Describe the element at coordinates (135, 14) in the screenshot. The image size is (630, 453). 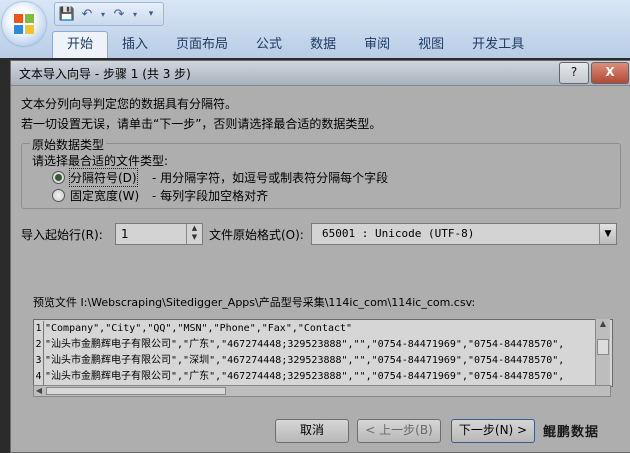
I see `redo-dropdown-icon: ▾` at that location.